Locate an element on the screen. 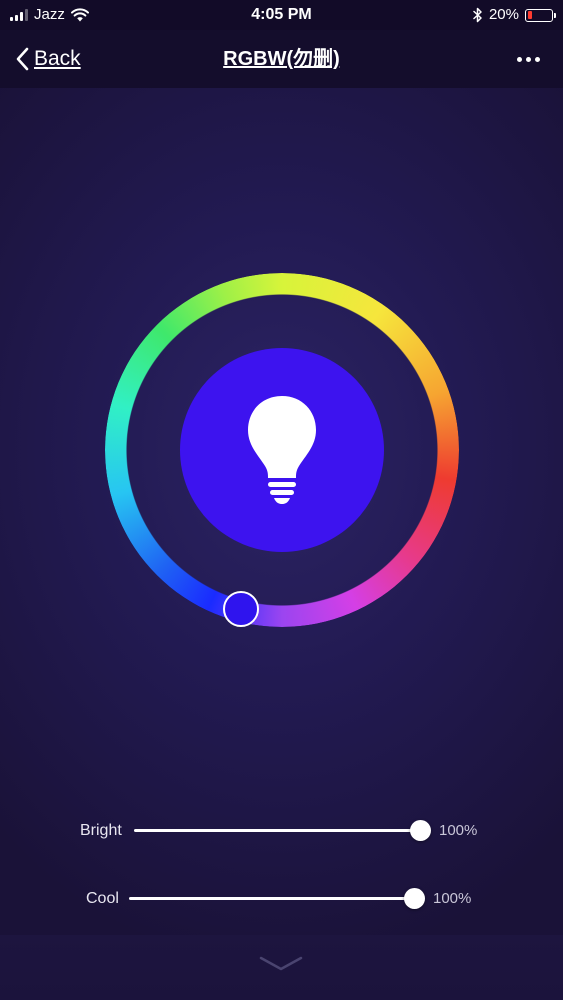 The height and width of the screenshot is (1000, 563). battery-icon is located at coordinates (540, 15).